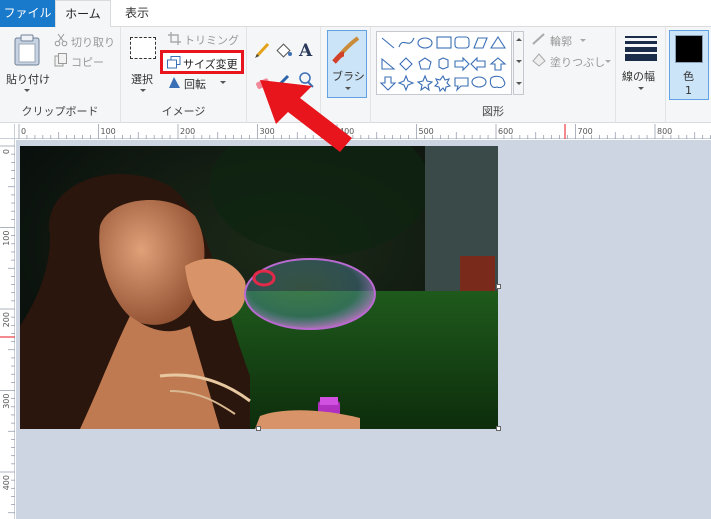 This screenshot has height=519, width=711. Describe the element at coordinates (143, 48) in the screenshot. I see `selection-rectangle-icon` at that location.